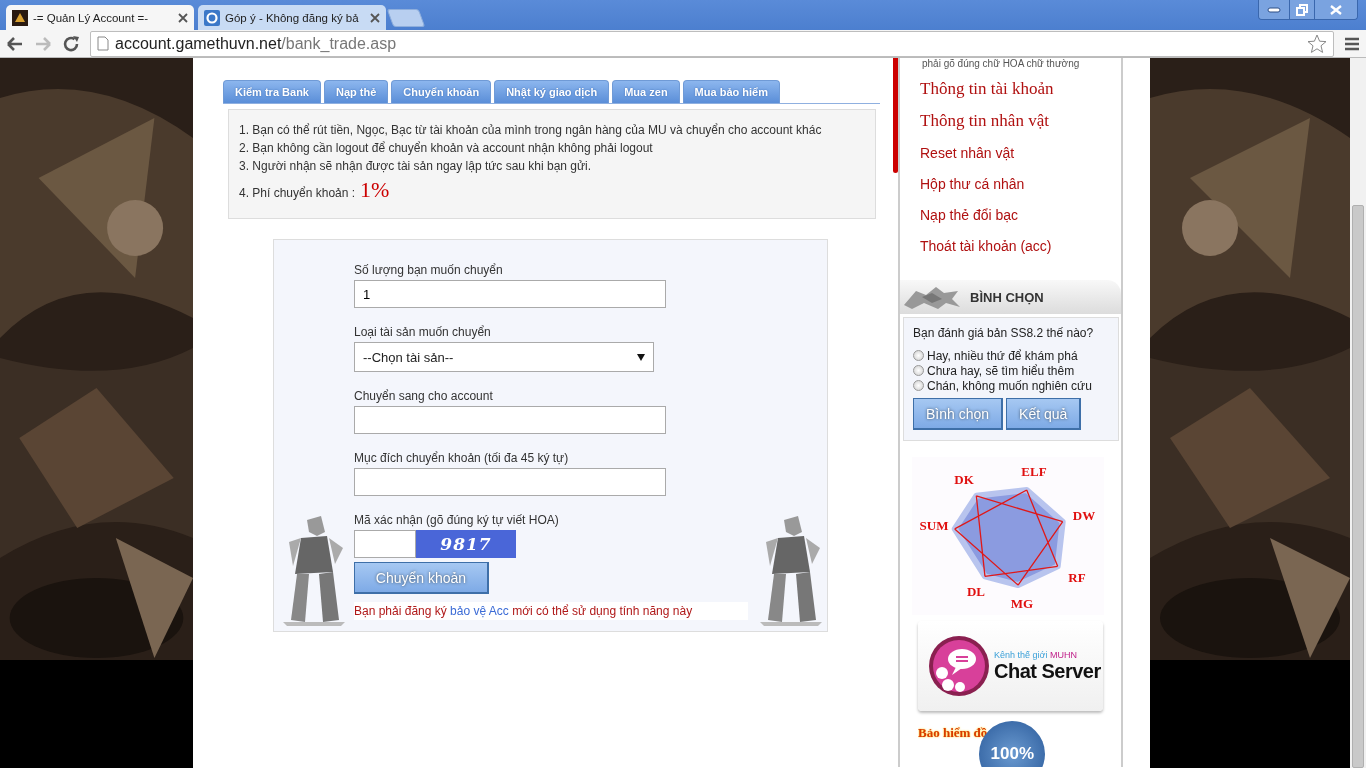 The height and width of the screenshot is (768, 1366). Describe the element at coordinates (103, 43) in the screenshot. I see `page-icon` at that location.